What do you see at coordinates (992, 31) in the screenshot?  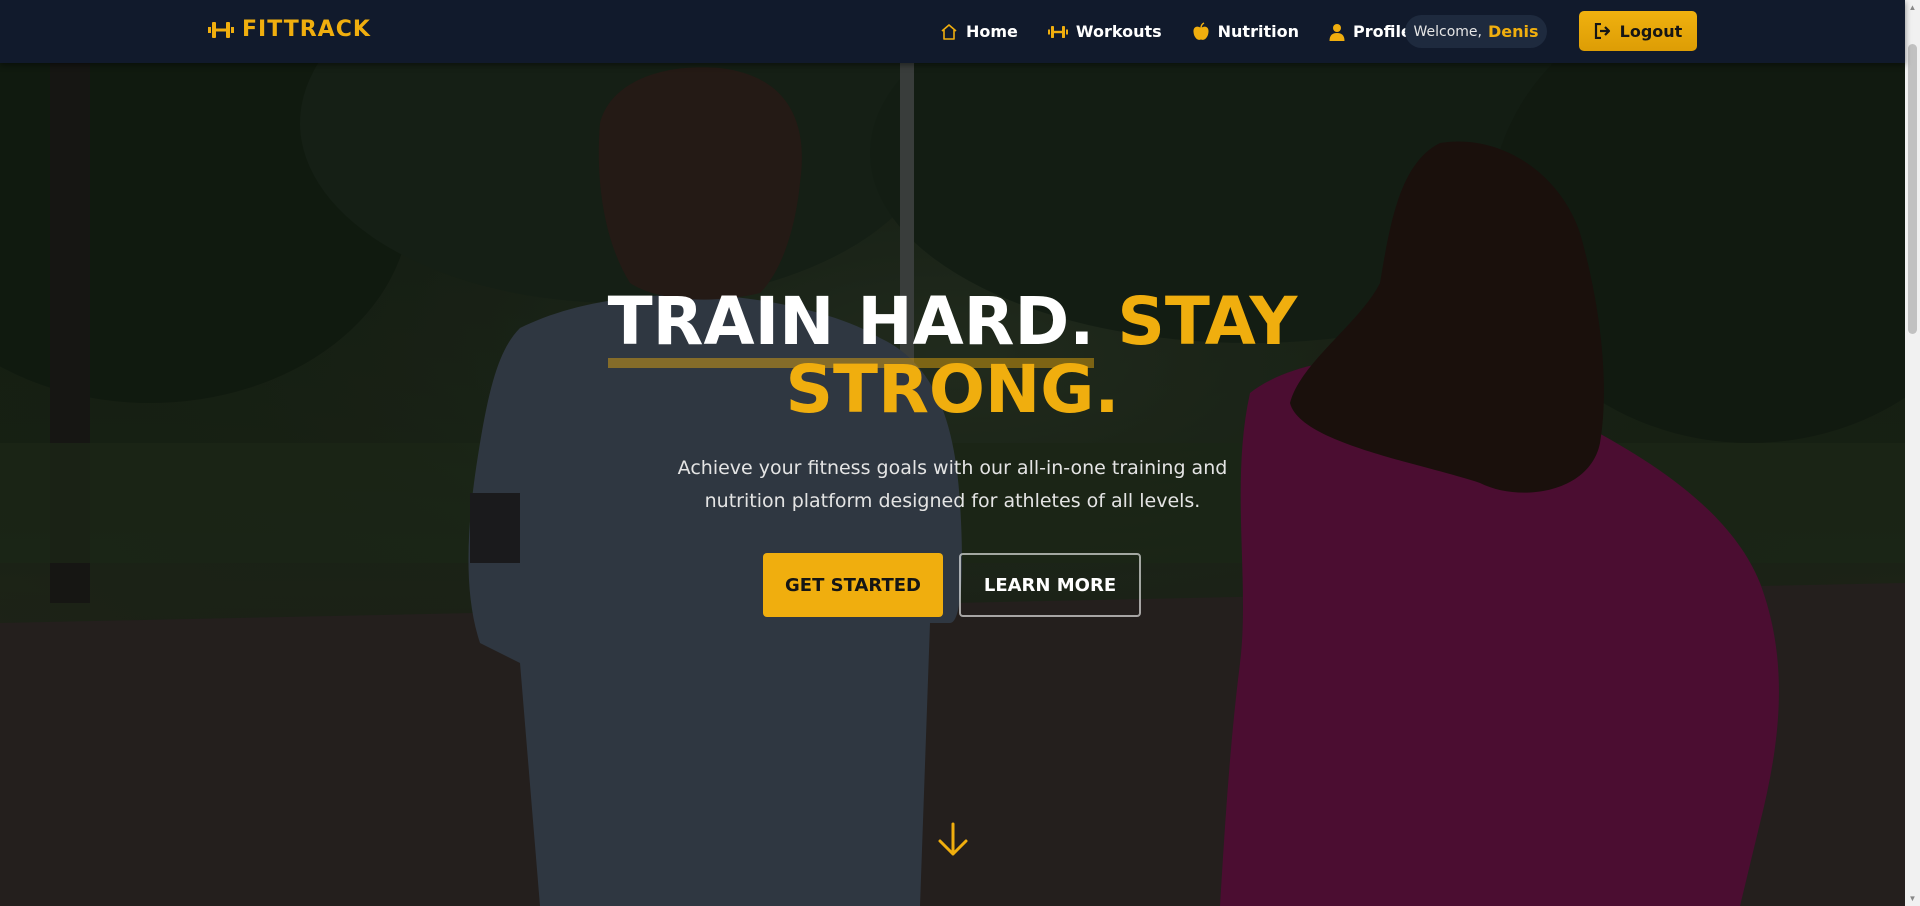 I see `nav-item-label: Home` at bounding box center [992, 31].